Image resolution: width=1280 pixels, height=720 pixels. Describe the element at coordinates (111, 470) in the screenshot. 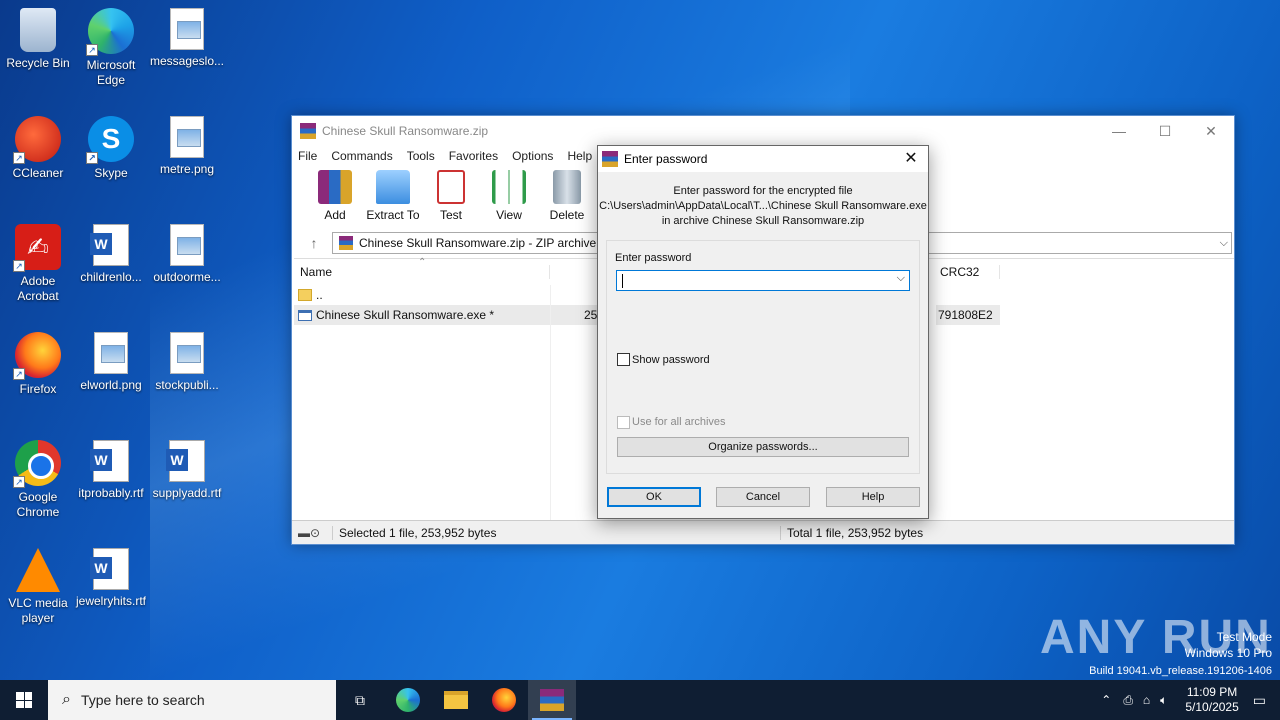

I see `desktop-icon-itprobably: W itprobably.rtf` at that location.